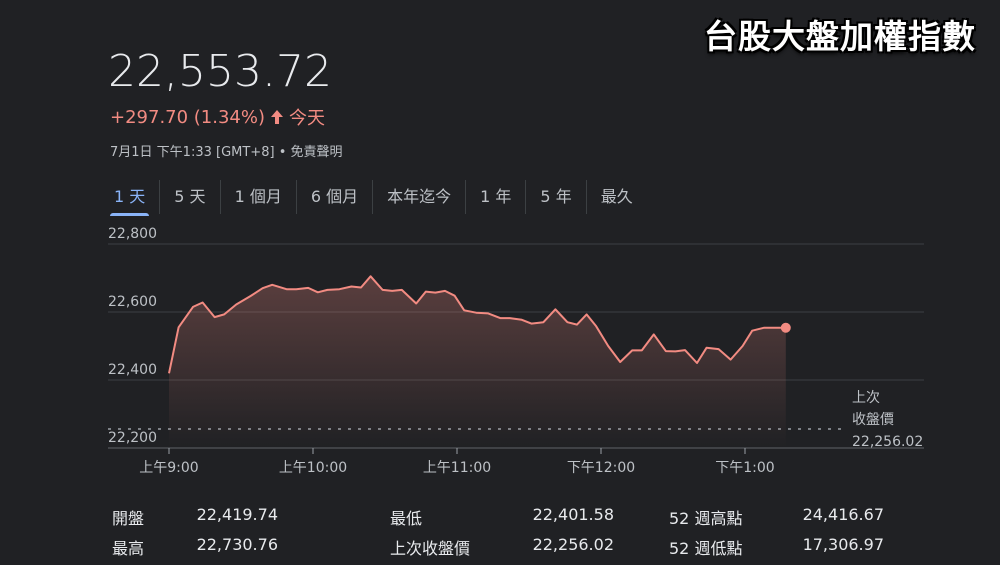 This screenshot has height=565, width=1000. I want to click on high-value: 22,730.76, so click(237, 544).